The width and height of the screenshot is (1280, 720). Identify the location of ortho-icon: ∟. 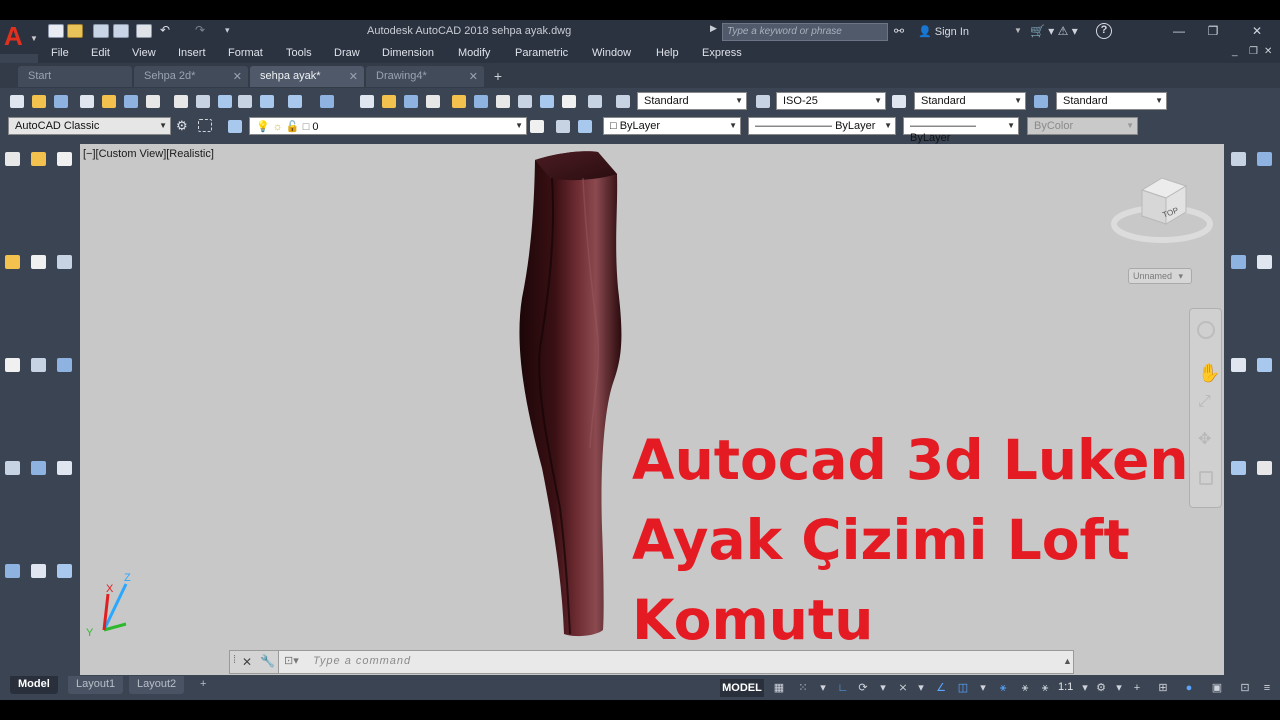
(843, 688).